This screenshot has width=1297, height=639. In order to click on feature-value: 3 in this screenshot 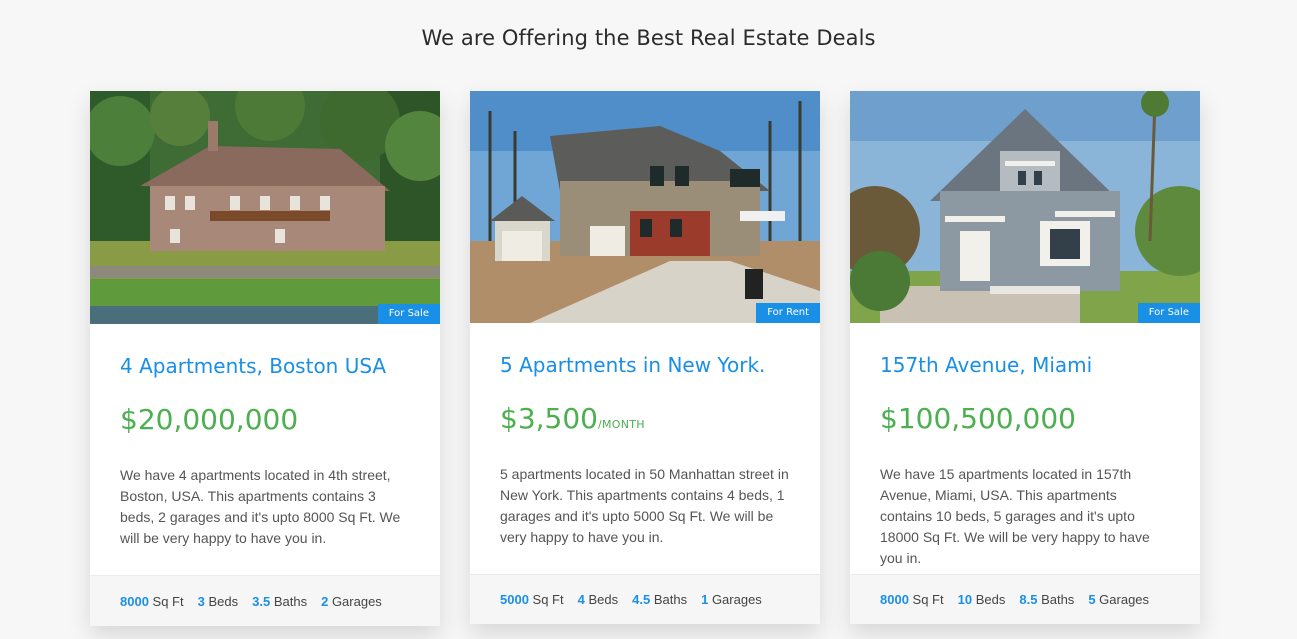, I will do `click(201, 601)`.